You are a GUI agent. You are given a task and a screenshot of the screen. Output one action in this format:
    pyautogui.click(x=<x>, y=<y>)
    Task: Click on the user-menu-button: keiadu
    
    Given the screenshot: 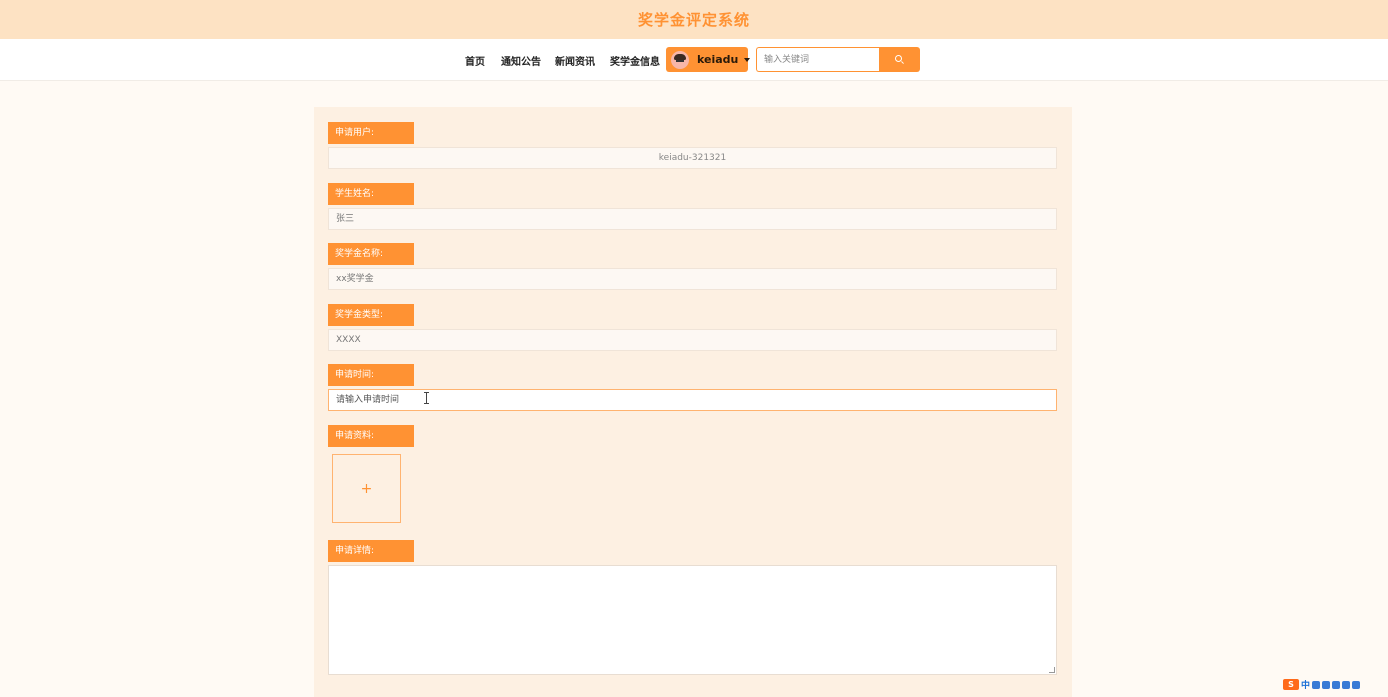 What is the action you would take?
    pyautogui.click(x=708, y=59)
    